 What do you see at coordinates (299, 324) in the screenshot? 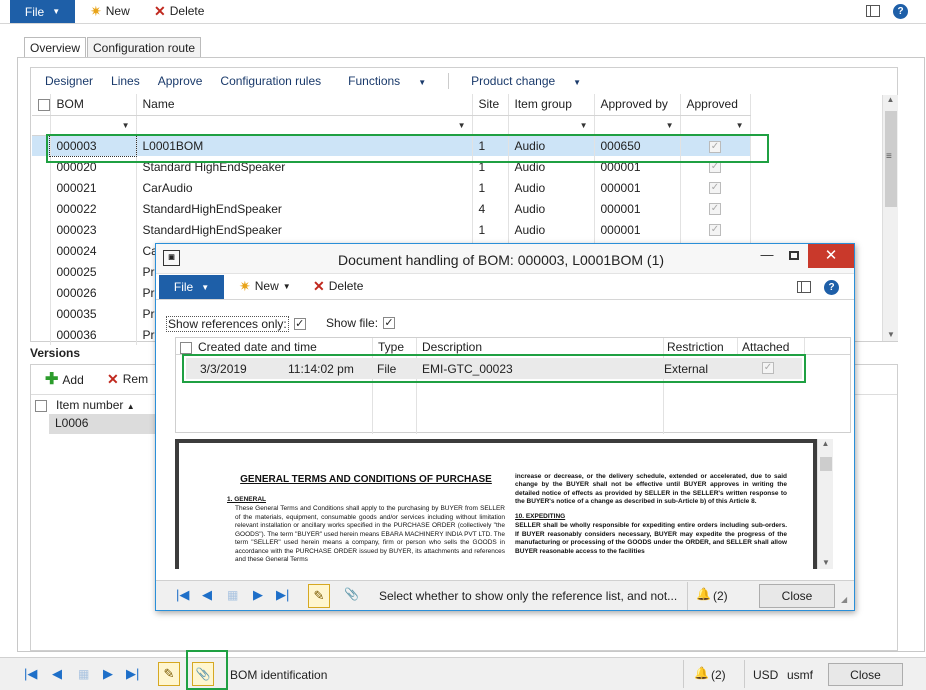
I see `show-references-checkbox: ✓` at bounding box center [299, 324].